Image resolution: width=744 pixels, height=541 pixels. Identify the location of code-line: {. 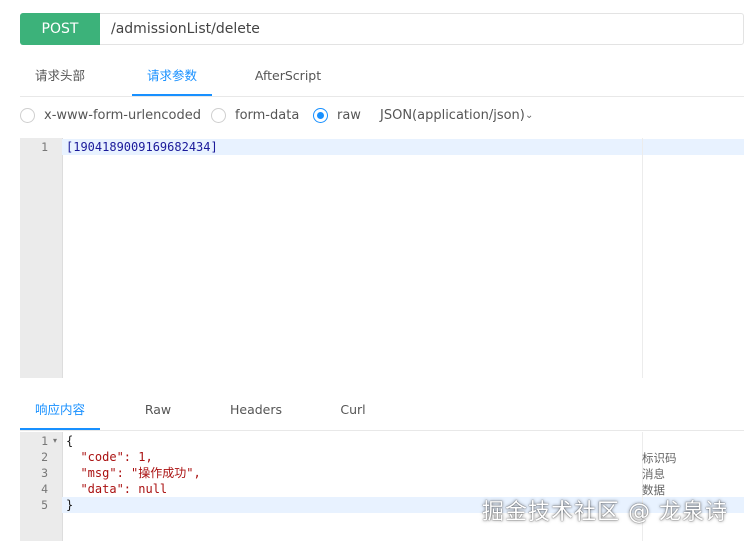
(70, 441).